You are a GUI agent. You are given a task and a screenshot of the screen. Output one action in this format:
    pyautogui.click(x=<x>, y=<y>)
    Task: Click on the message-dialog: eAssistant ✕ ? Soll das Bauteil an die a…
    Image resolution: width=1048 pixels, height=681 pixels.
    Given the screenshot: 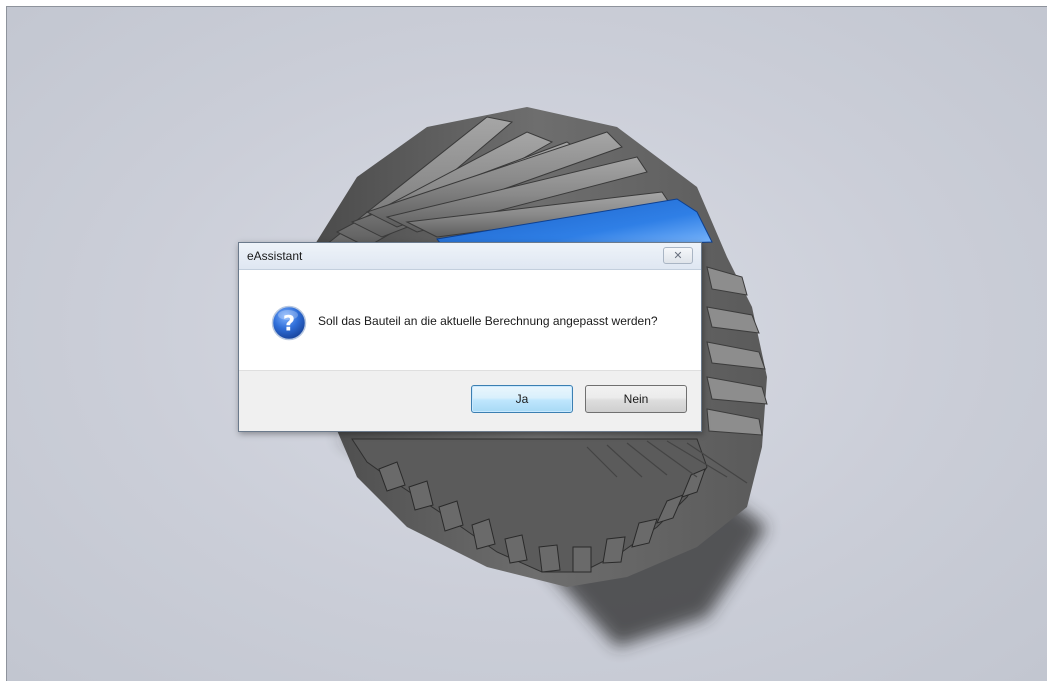 What is the action you would take?
    pyautogui.click(x=470, y=337)
    